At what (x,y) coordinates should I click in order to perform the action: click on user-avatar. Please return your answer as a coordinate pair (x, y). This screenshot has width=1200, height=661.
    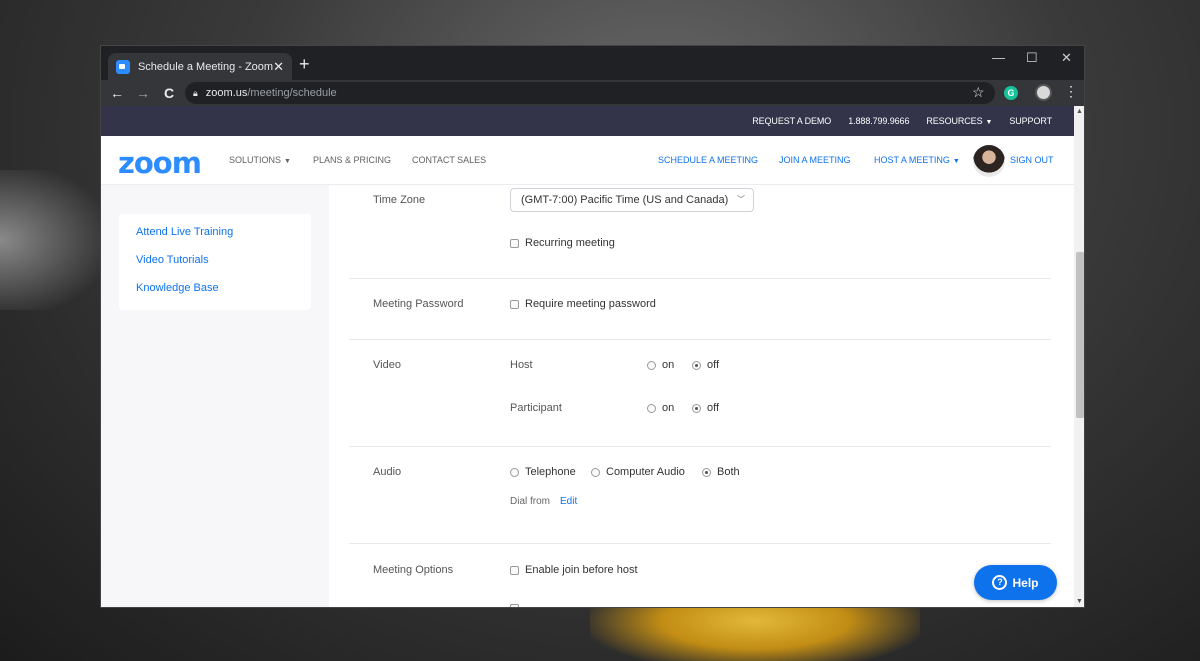
    Looking at the image, I should click on (989, 161).